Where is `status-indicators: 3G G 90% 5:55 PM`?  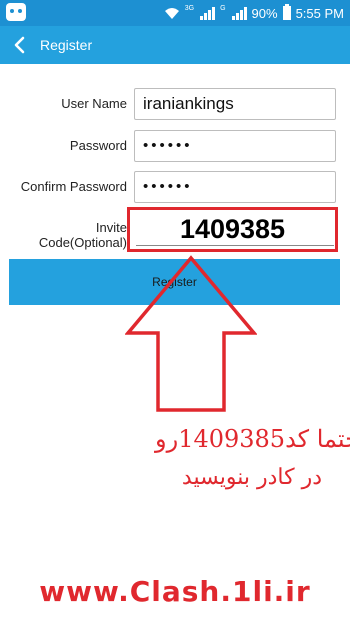 status-indicators: 3G G 90% 5:55 PM is located at coordinates (254, 13).